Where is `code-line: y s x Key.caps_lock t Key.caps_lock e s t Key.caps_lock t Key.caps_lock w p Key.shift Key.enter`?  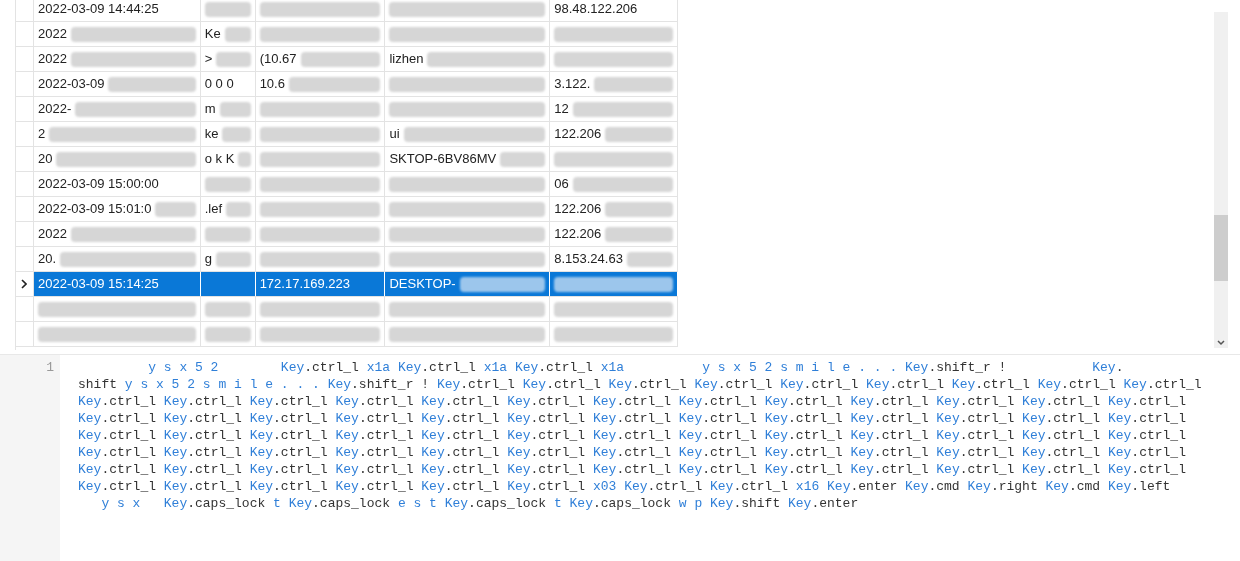
code-line: y s x Key.caps_lock t Key.caps_lock e s t Key.caps_lock t Key.caps_lock w p Key.shift Key.enter is located at coordinates (480, 503).